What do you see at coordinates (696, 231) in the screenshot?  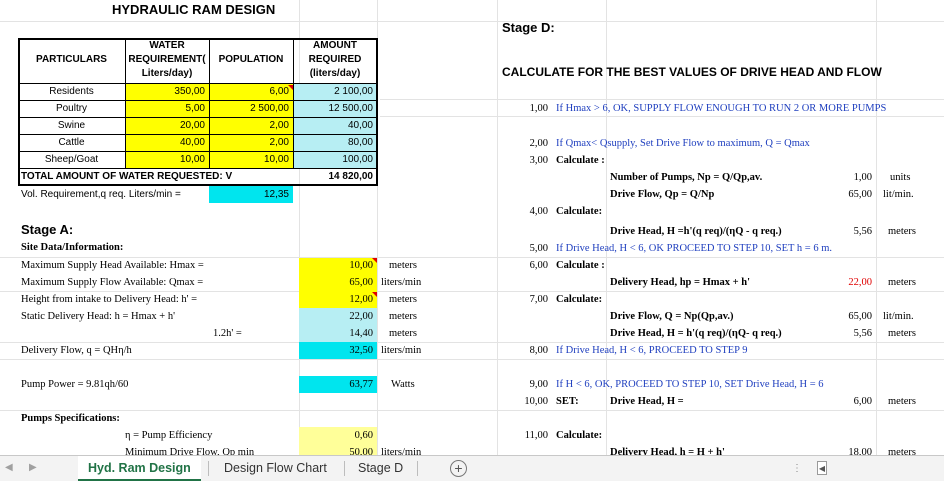 I see `drive-head-1-label: Drive Head, H =h'(q req)/(ηQ - q req.)` at bounding box center [696, 231].